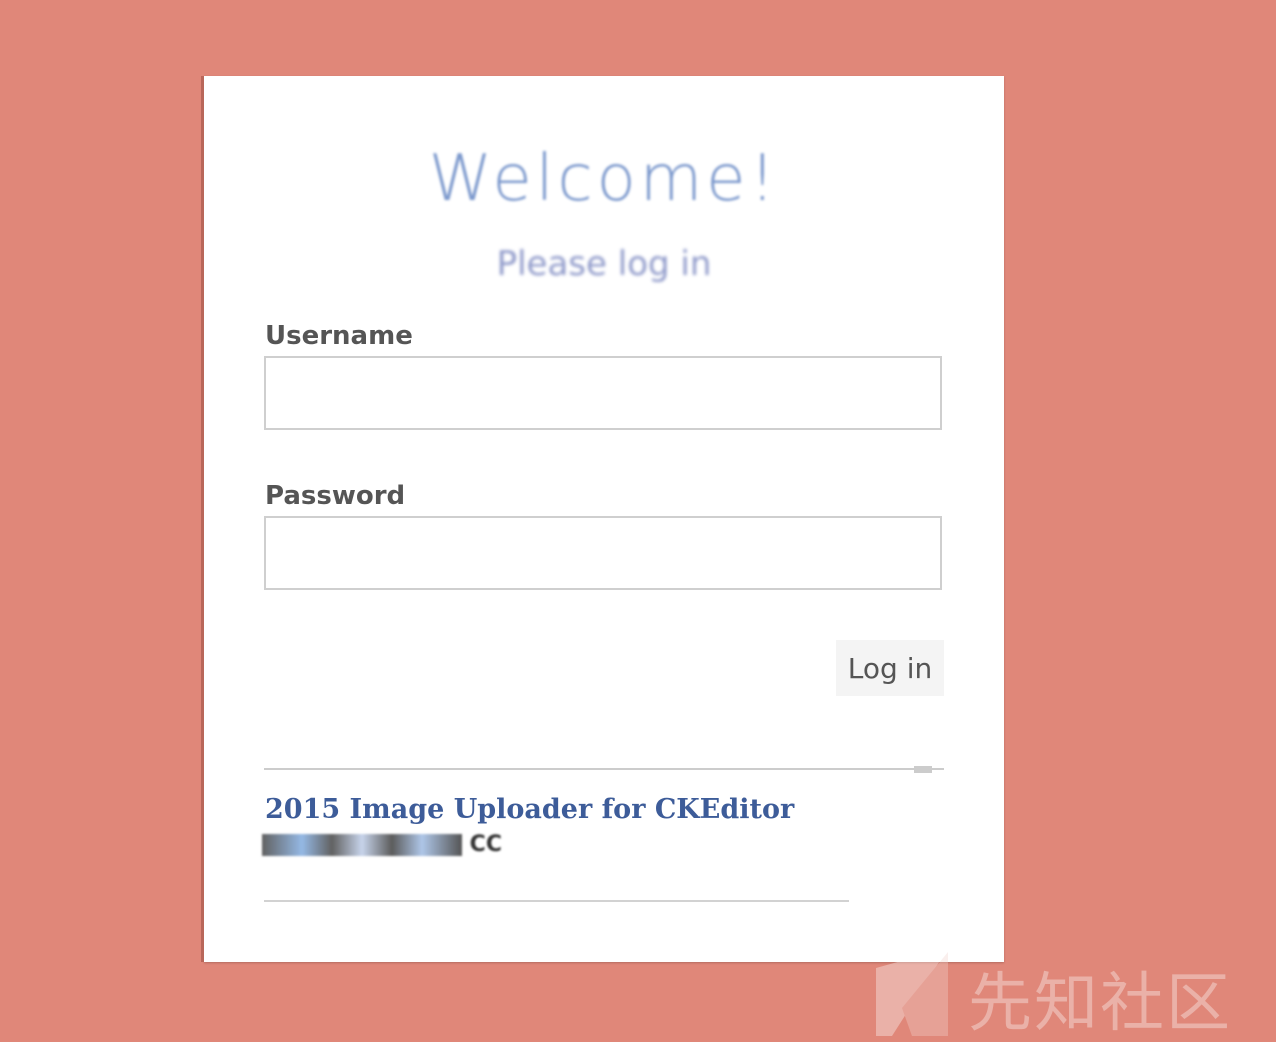  What do you see at coordinates (1100, 1004) in the screenshot?
I see `watermark-text: 先知社区` at bounding box center [1100, 1004].